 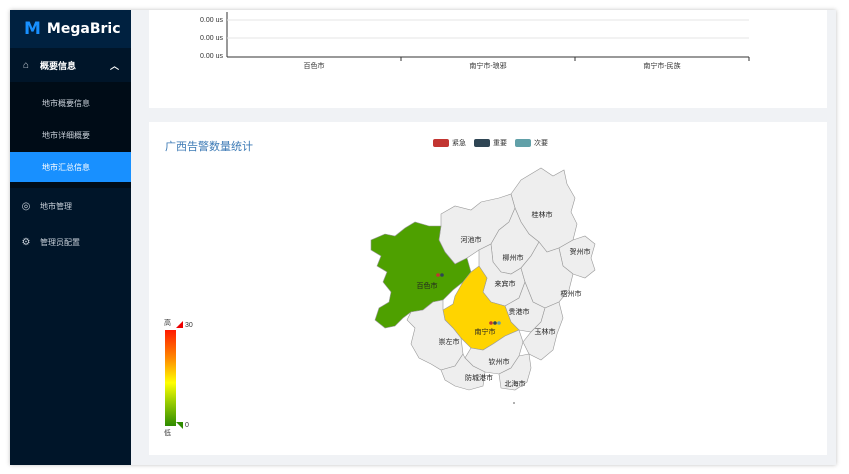 What do you see at coordinates (60, 242) in the screenshot?
I see `menu-item-label: 管理员配置` at bounding box center [60, 242].